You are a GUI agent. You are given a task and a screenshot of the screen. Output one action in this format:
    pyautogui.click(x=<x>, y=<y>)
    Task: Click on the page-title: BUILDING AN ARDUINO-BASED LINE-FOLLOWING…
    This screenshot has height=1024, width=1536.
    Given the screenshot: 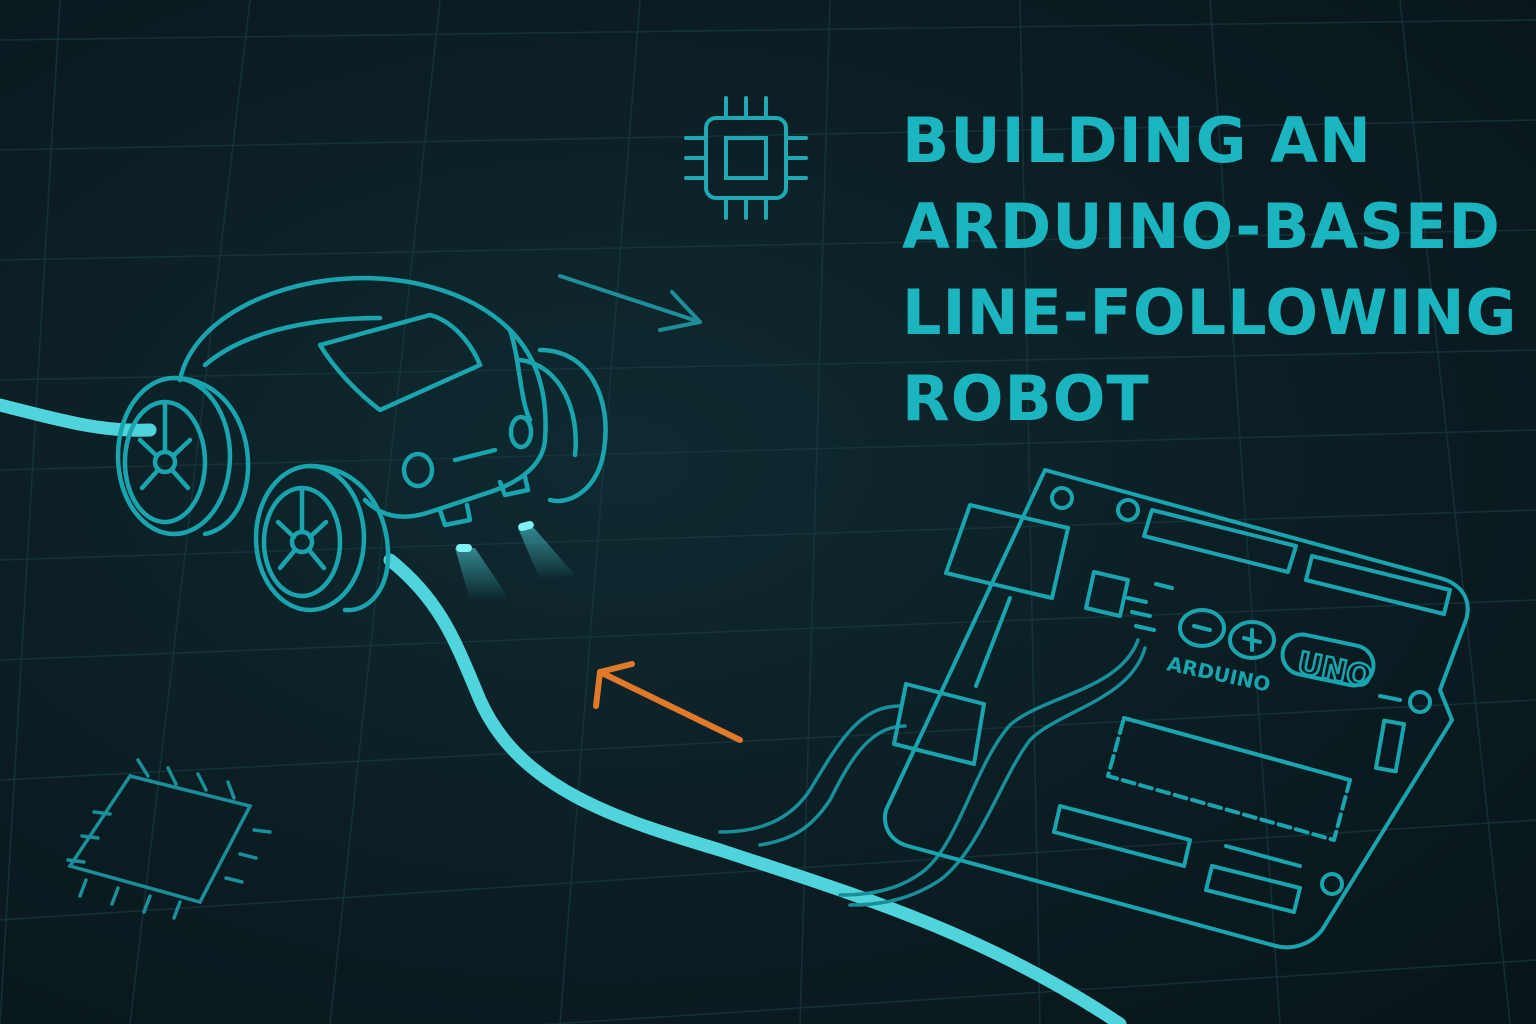 What is the action you would take?
    pyautogui.click(x=1212, y=270)
    